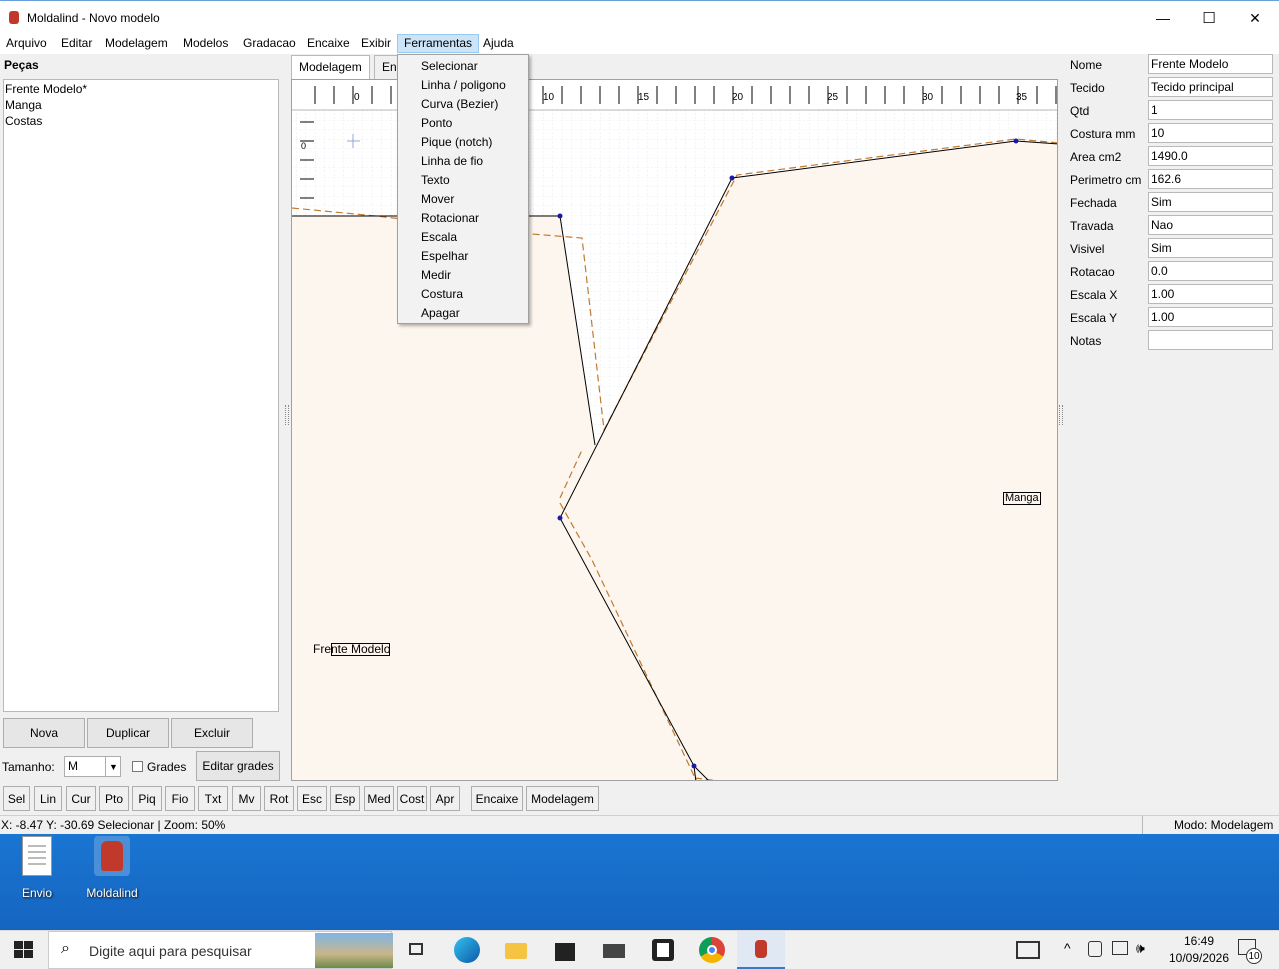 Image resolution: width=1279 pixels, height=969 pixels. I want to click on duplicar-button: Duplicar, so click(128, 733).